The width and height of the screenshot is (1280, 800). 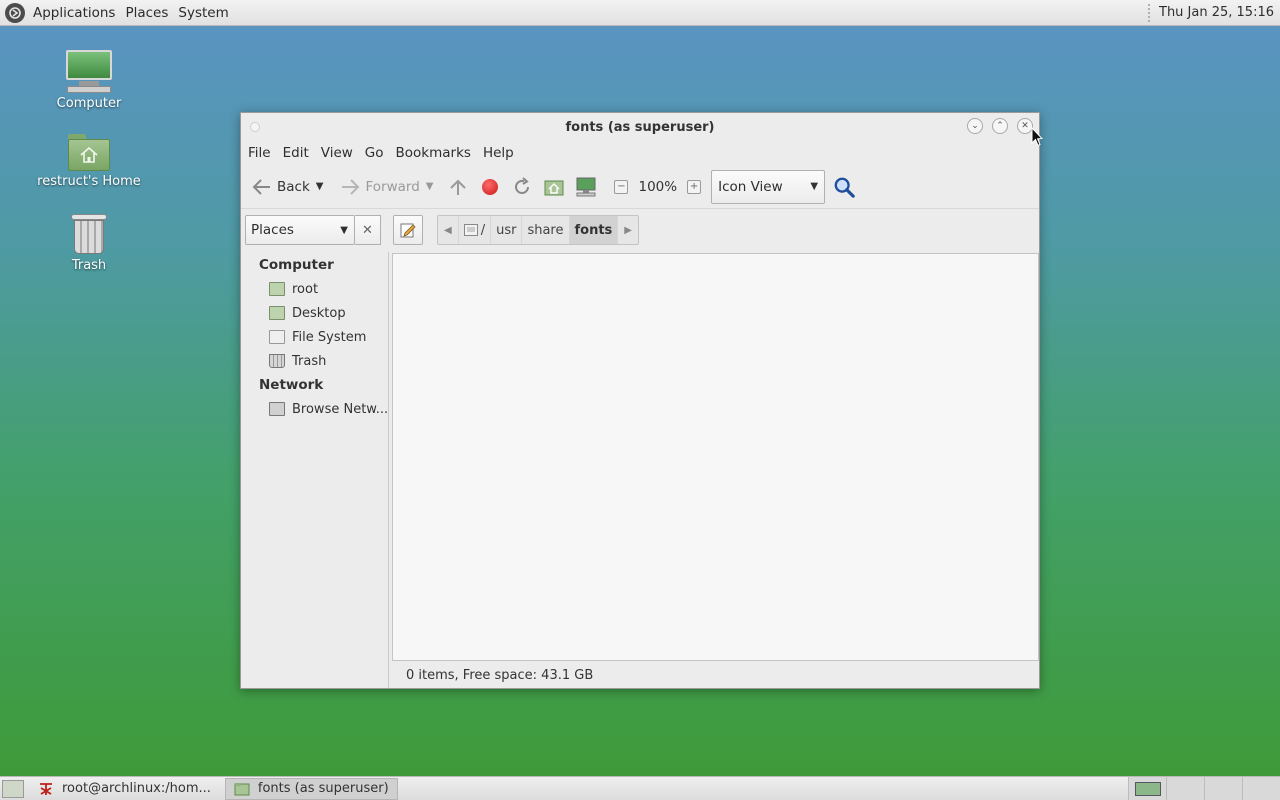 I want to click on view-mode-value: Icon View, so click(x=750, y=186).